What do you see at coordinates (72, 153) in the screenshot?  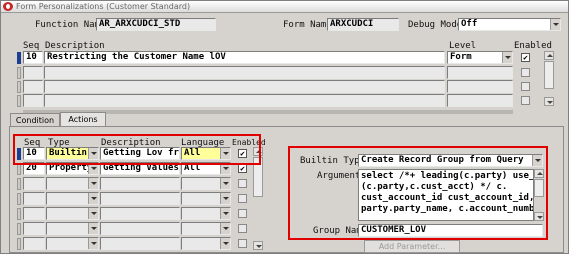 I see `actions-type-select: Builtin` at bounding box center [72, 153].